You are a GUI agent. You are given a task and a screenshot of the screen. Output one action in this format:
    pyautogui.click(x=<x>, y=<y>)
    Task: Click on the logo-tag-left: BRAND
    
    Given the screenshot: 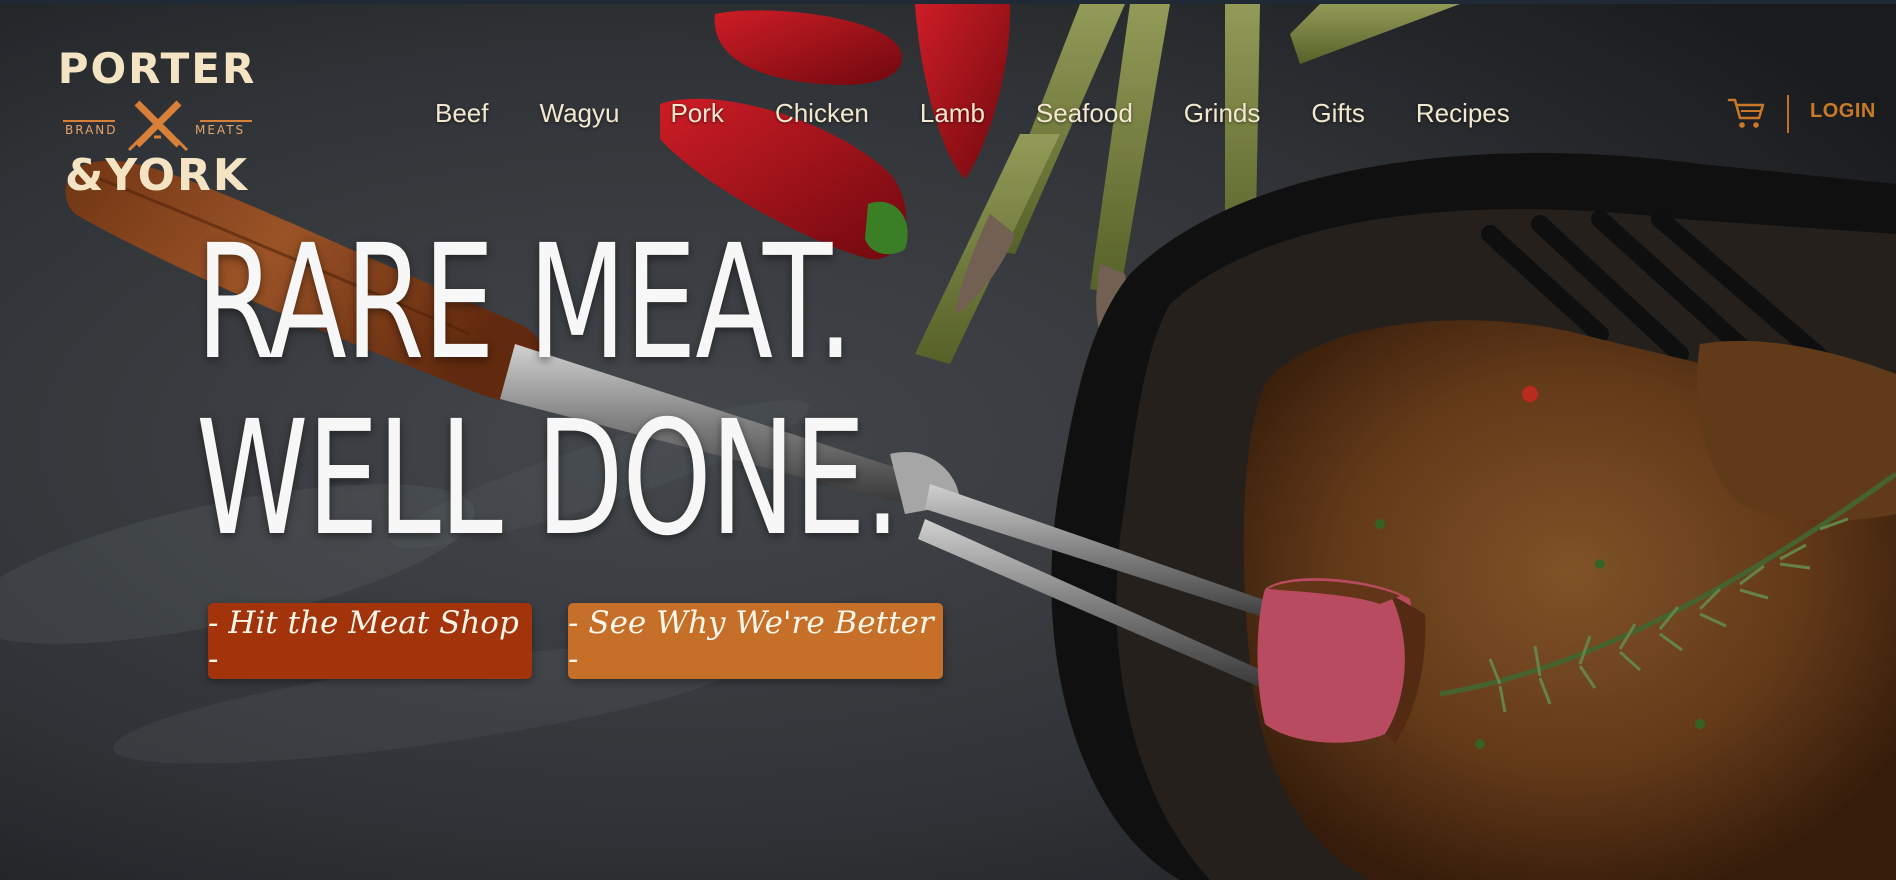 What is the action you would take?
    pyautogui.click(x=91, y=130)
    